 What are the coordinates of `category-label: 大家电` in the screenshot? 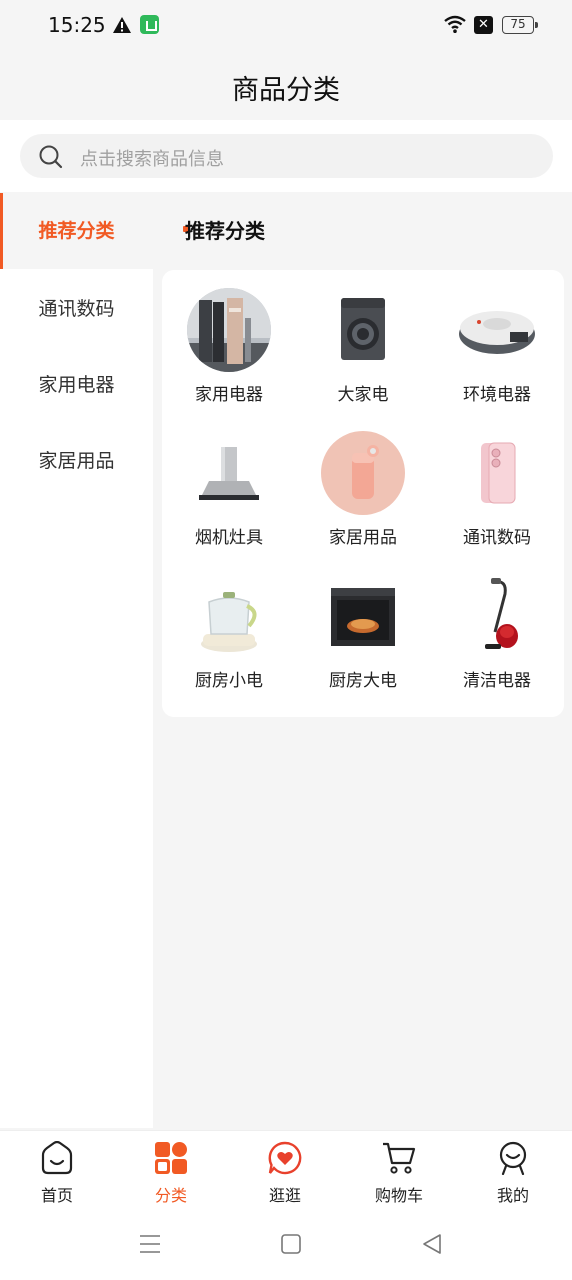 It's located at (363, 395).